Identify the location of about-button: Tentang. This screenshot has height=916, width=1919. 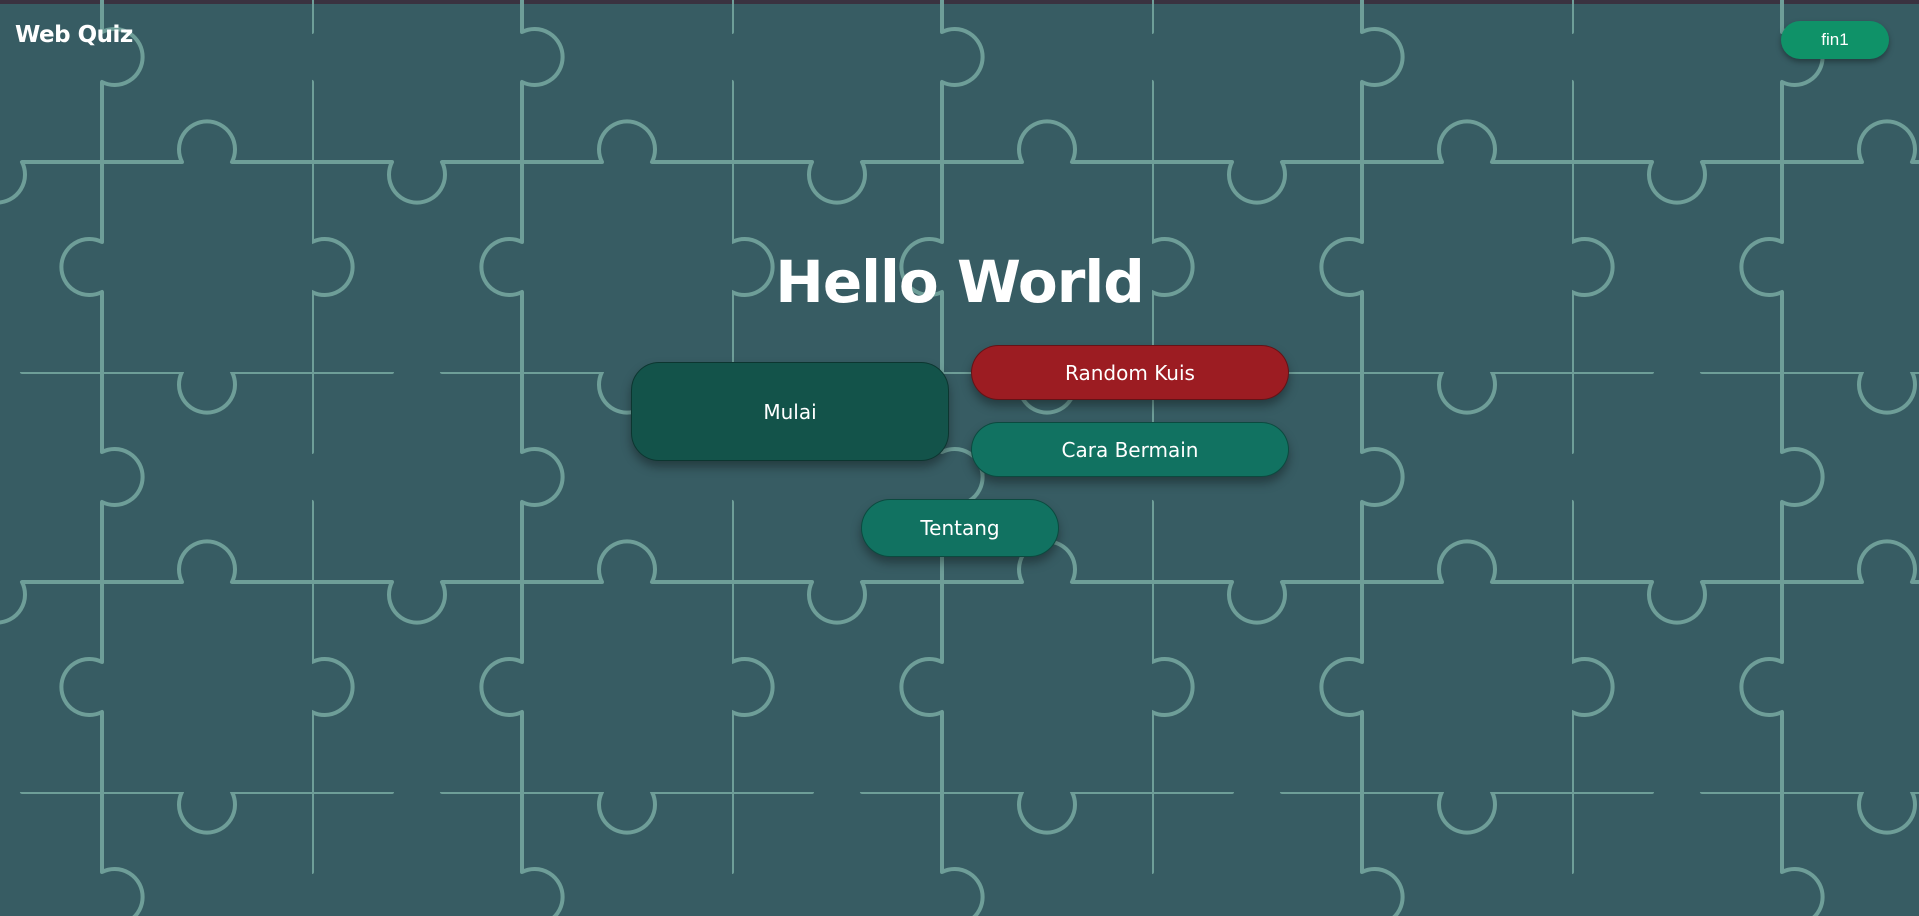
(960, 528).